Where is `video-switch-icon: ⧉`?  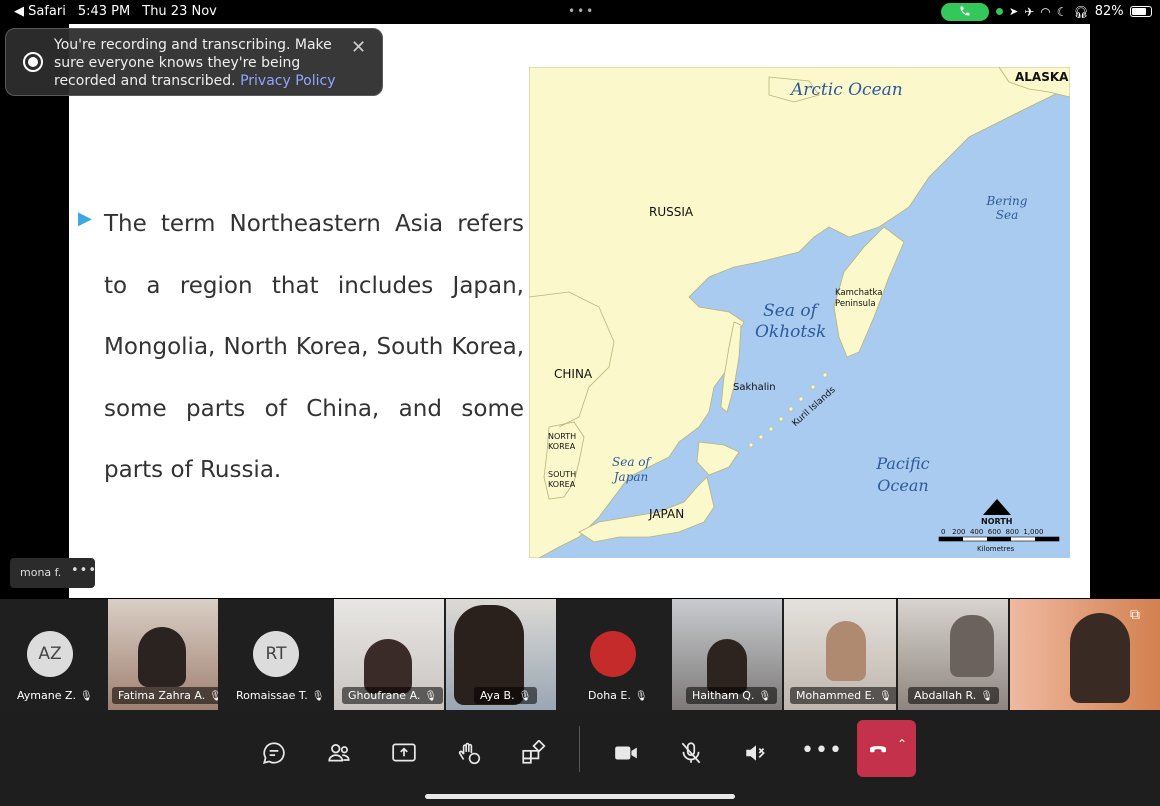
video-switch-icon: ⧉ is located at coordinates (1135, 615).